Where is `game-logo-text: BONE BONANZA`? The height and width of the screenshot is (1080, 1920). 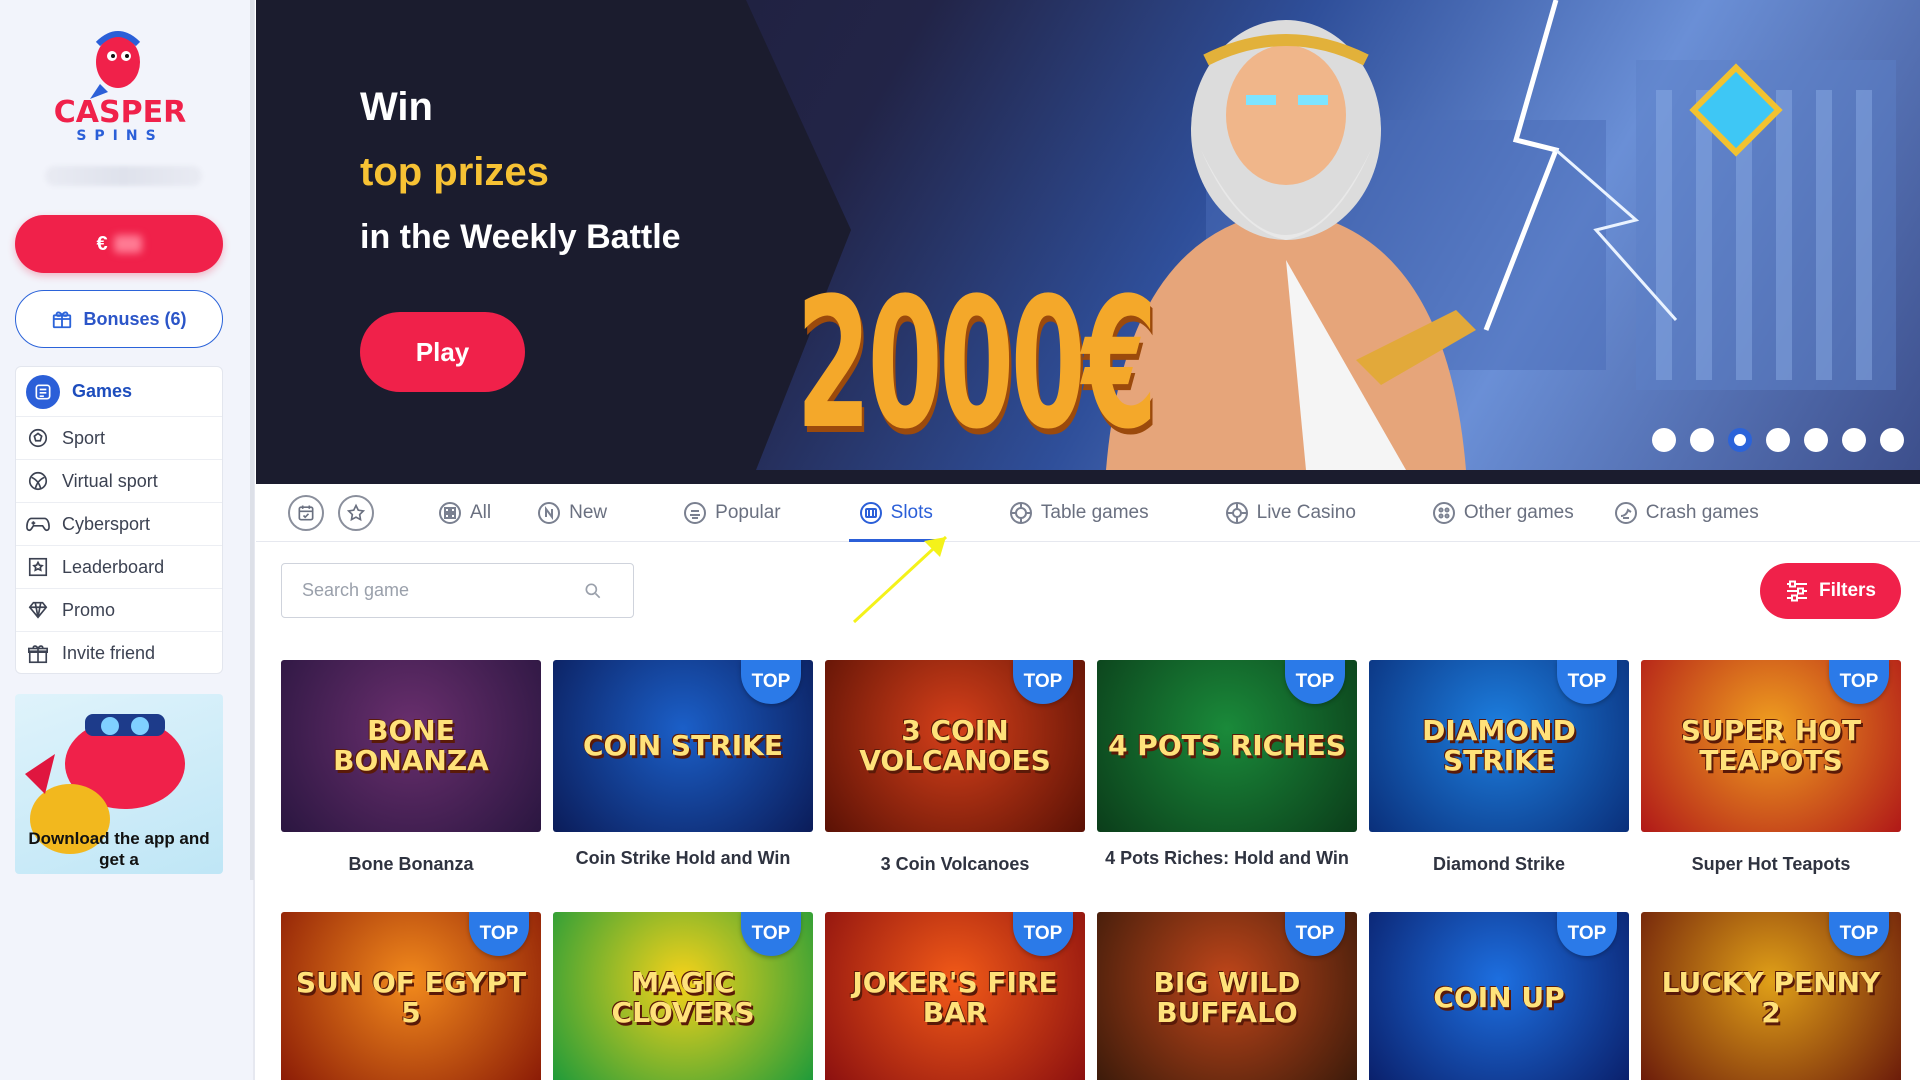
game-logo-text: BONE BONANZA is located at coordinates (411, 745).